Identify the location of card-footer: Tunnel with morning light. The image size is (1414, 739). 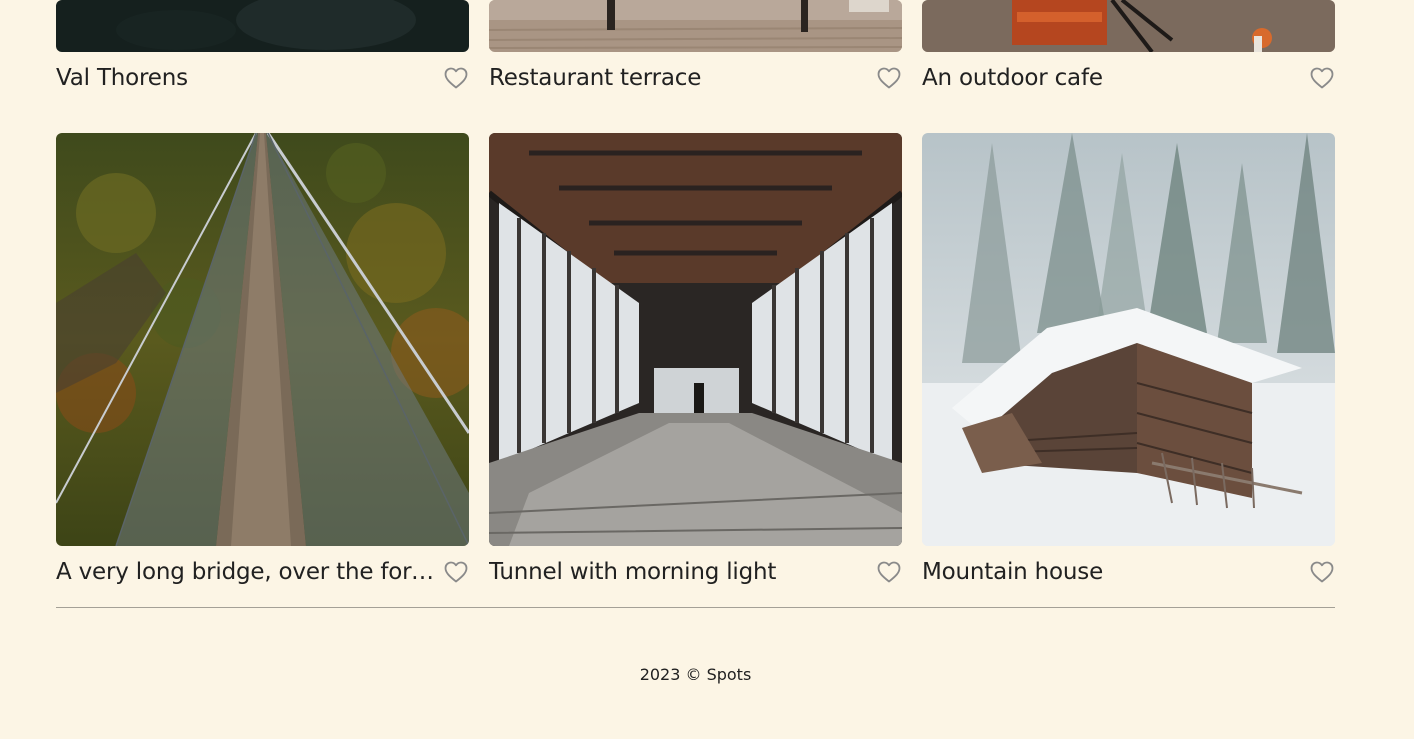
(695, 572).